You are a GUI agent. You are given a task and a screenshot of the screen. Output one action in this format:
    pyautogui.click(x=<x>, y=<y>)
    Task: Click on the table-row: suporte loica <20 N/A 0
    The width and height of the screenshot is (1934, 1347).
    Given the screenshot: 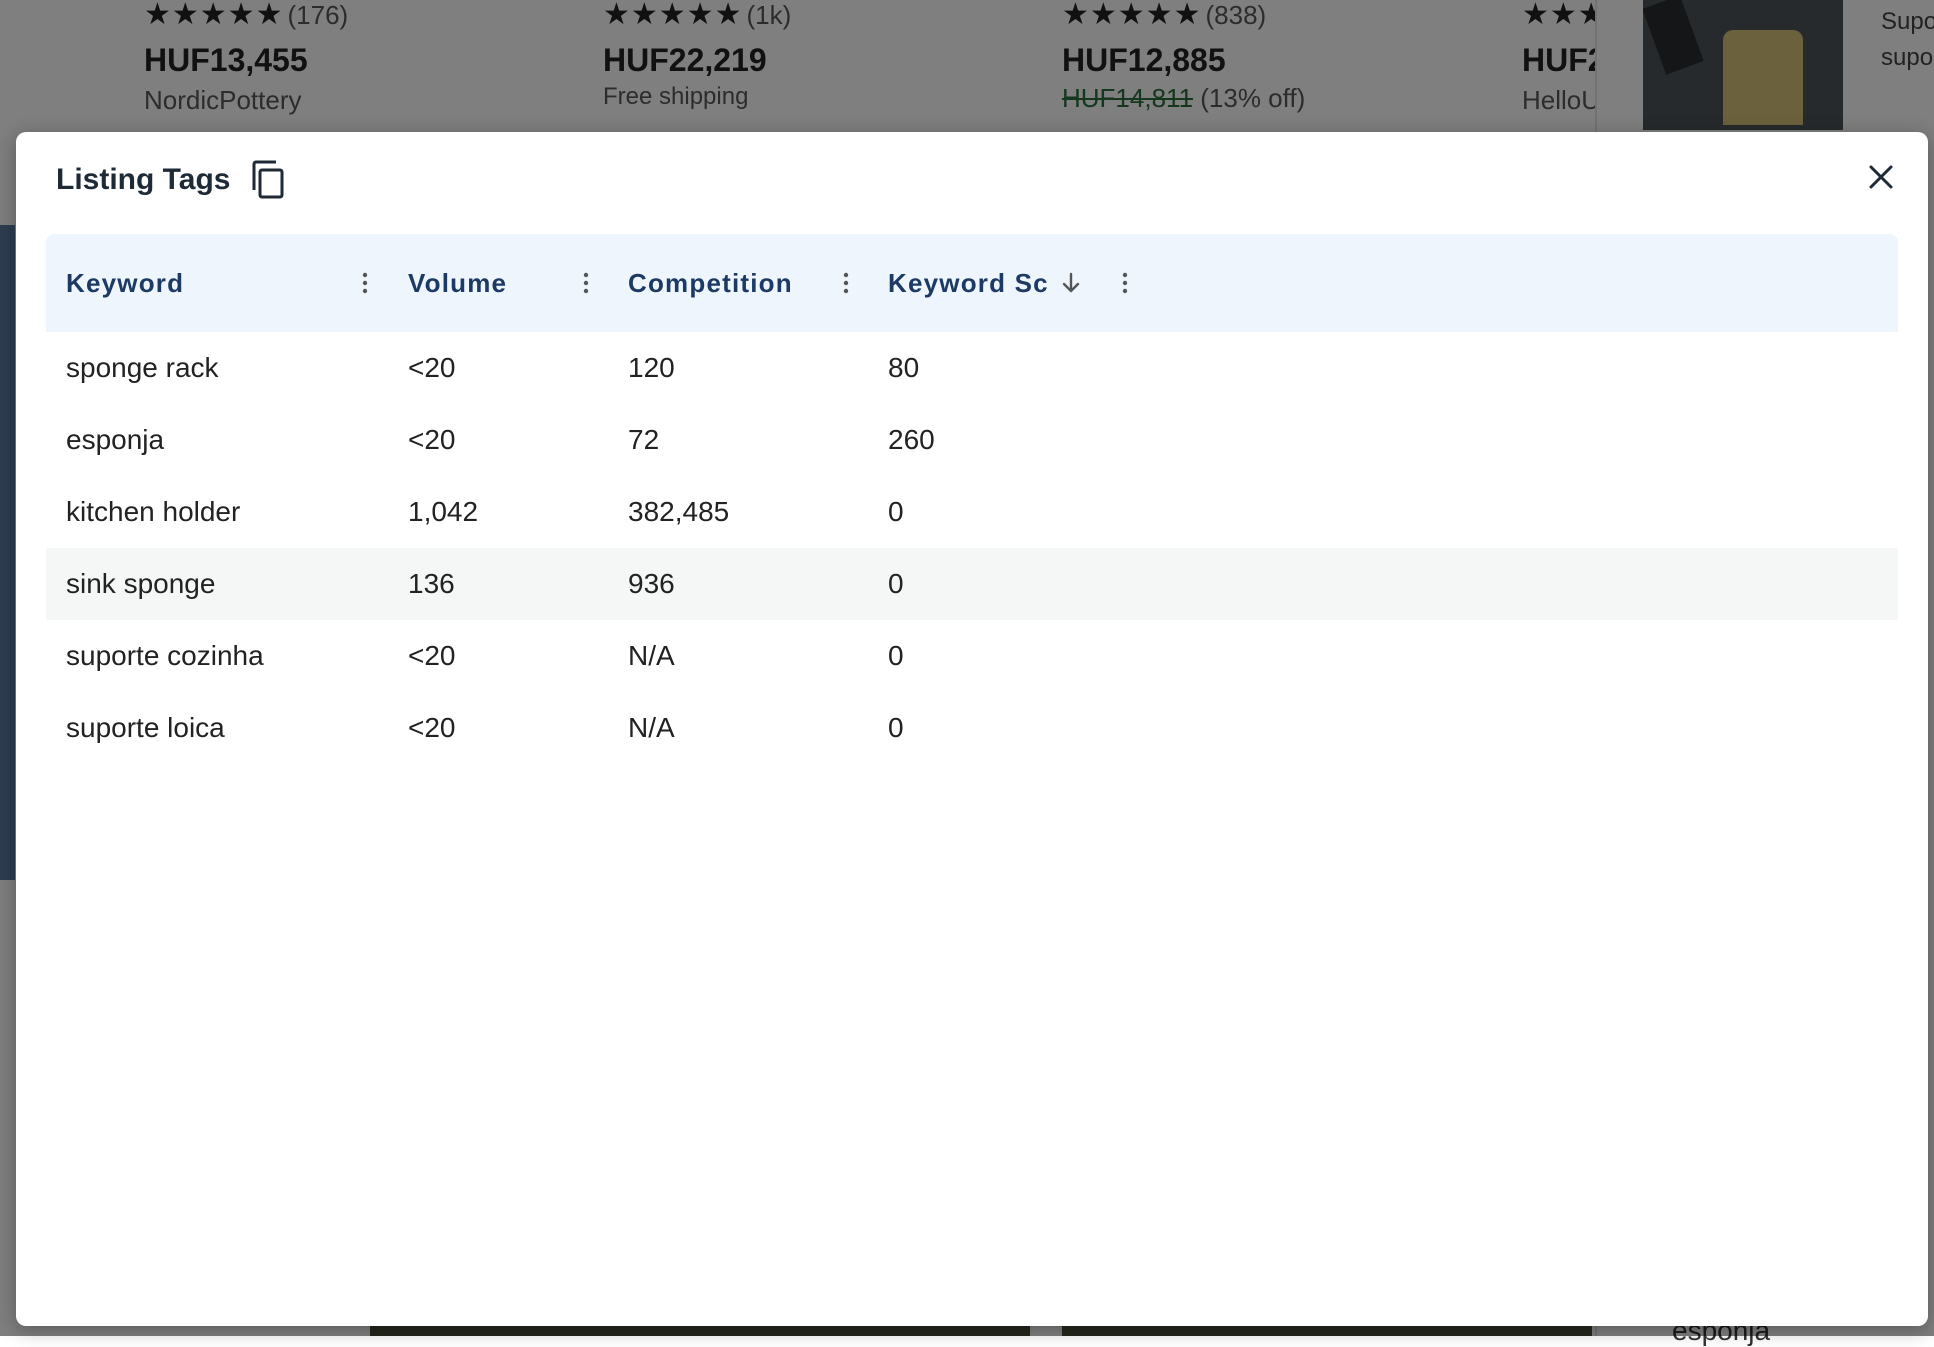 What is the action you would take?
    pyautogui.click(x=972, y=728)
    